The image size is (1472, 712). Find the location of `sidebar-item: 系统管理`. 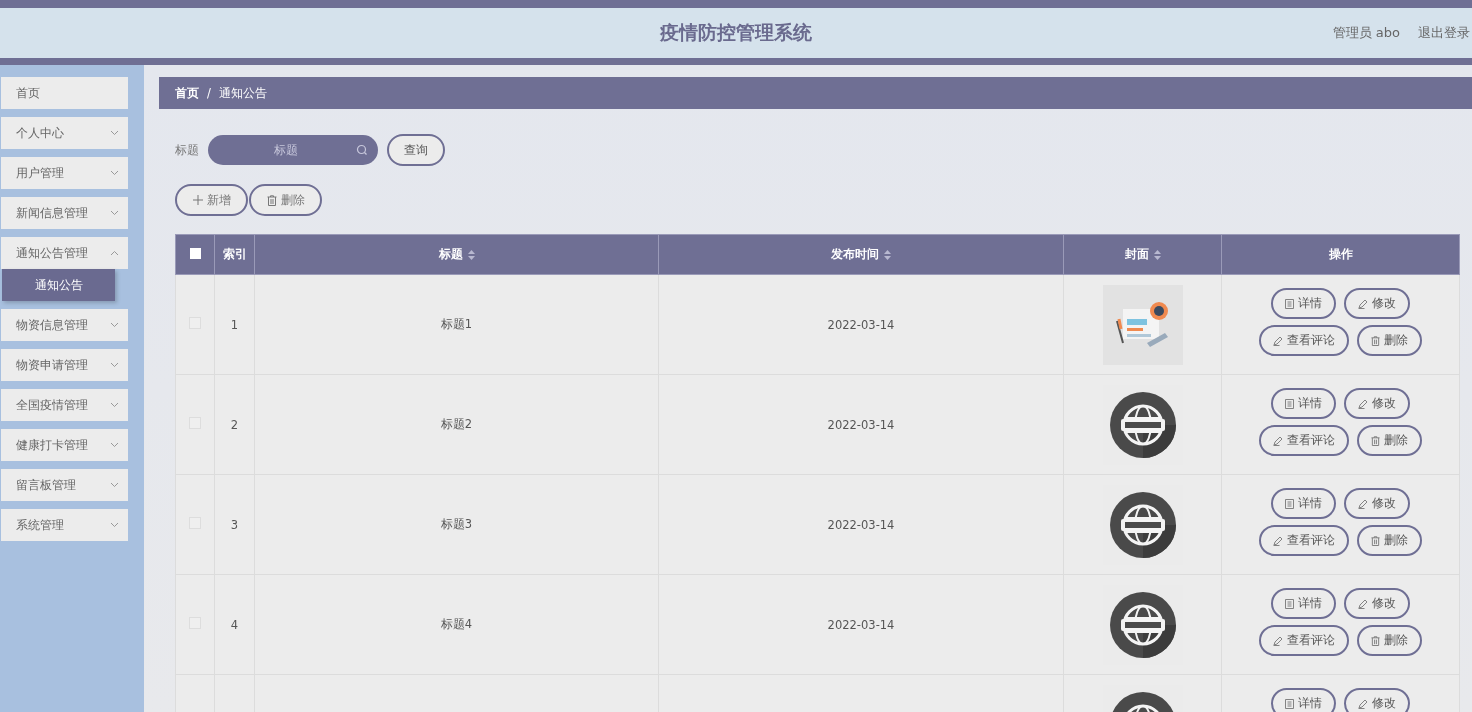

sidebar-item: 系统管理 is located at coordinates (64, 525).